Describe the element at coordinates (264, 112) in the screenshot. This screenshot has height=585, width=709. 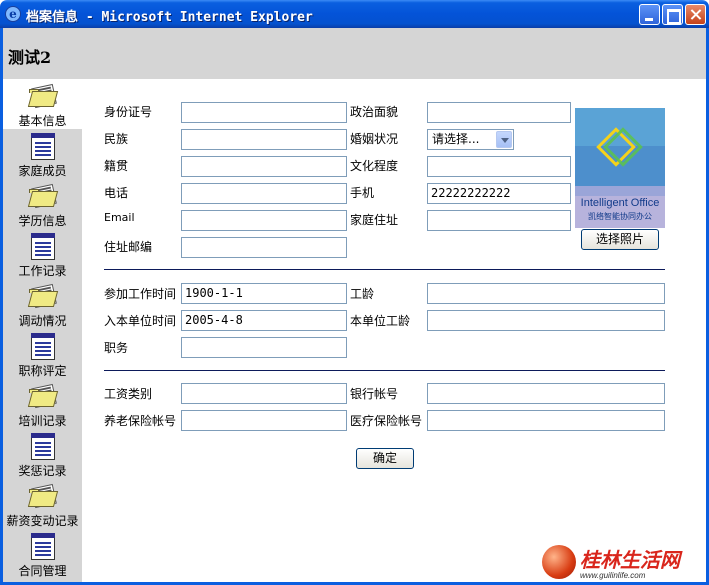
I see `id-number-input` at that location.